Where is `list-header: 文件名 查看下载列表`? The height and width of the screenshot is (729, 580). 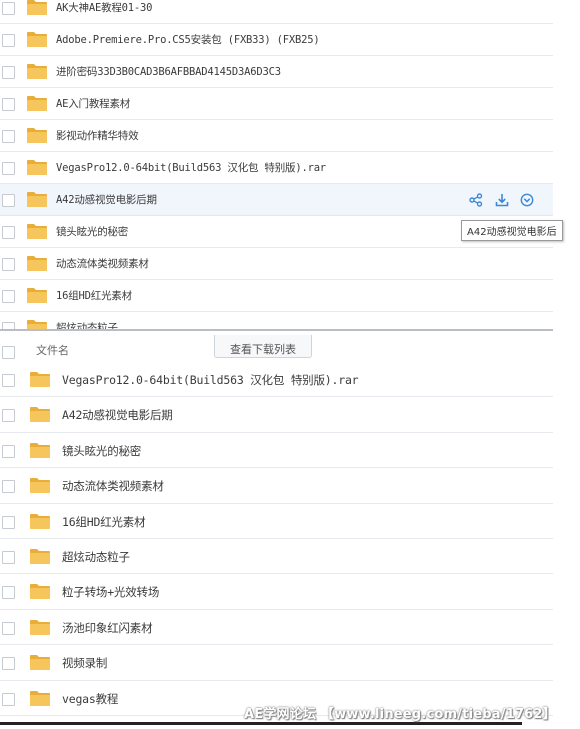 list-header: 文件名 查看下载列表 is located at coordinates (276, 345).